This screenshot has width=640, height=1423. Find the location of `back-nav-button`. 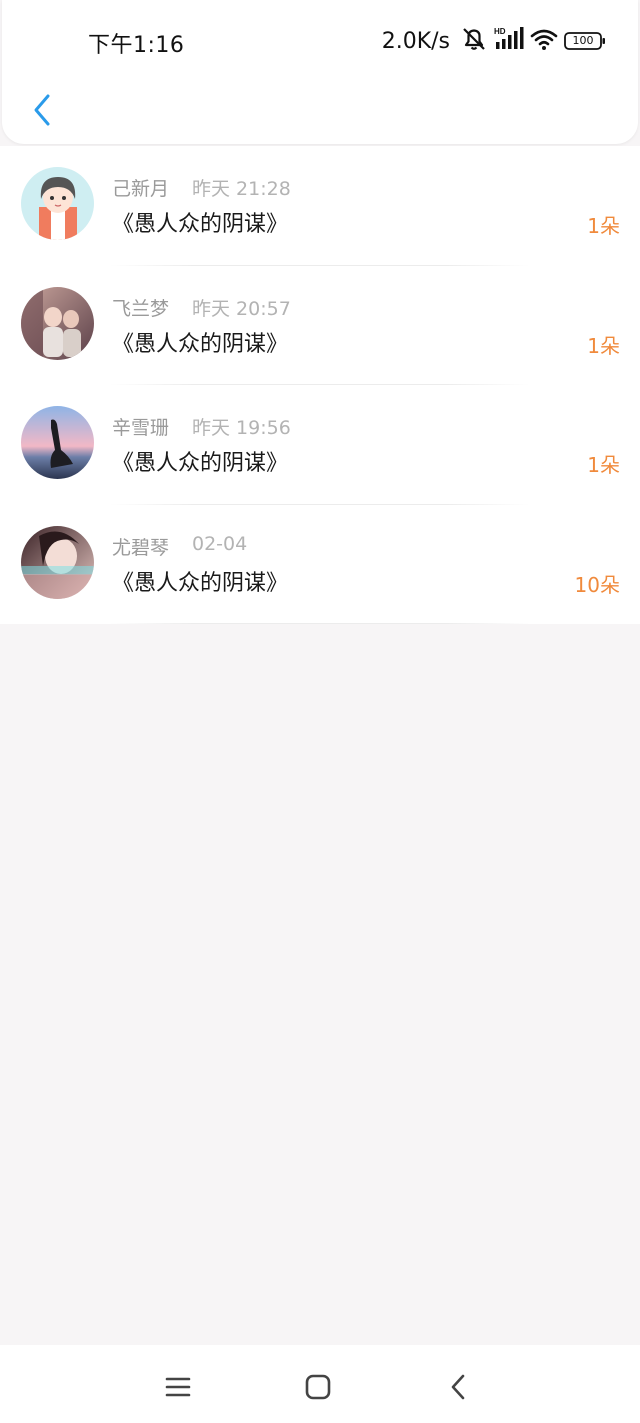

back-nav-button is located at coordinates (458, 1387).